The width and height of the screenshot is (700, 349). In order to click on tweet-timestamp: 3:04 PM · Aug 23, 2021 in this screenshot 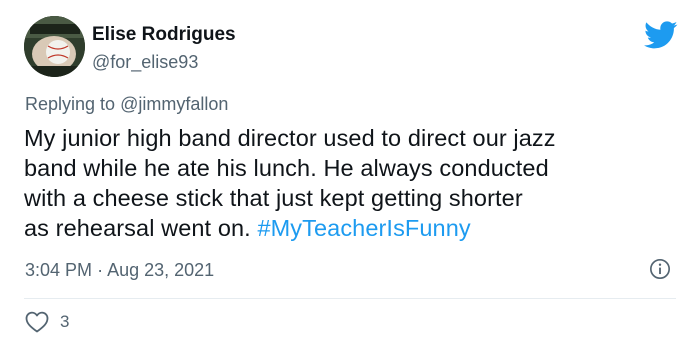, I will do `click(119, 270)`.